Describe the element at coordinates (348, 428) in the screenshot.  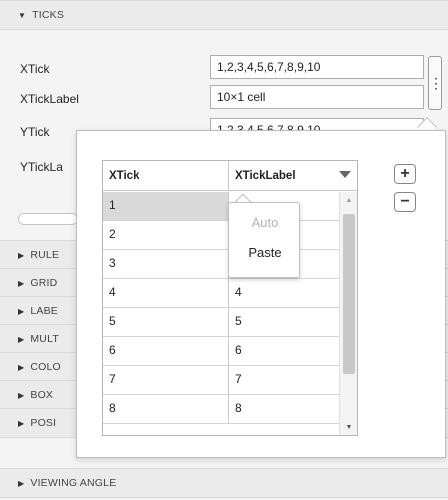
I see `scroll-down-arrow-icon: ▼` at that location.